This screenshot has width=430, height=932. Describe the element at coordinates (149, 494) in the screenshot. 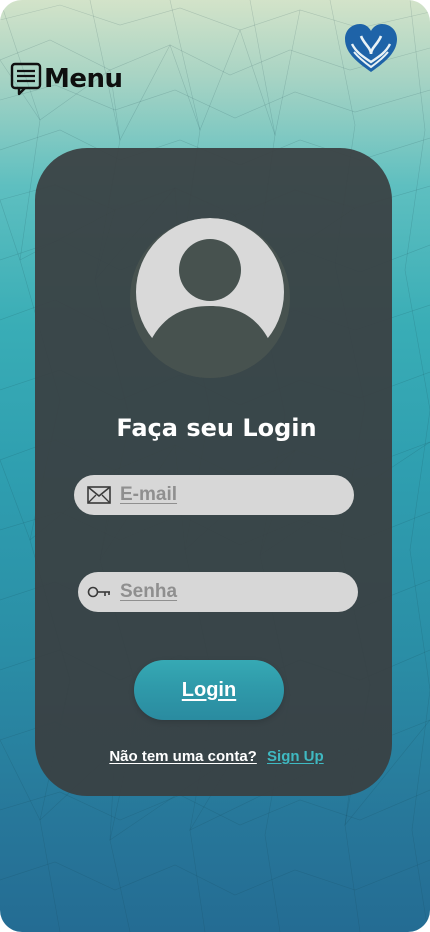

I see `email-placeholder: E-mail` at that location.